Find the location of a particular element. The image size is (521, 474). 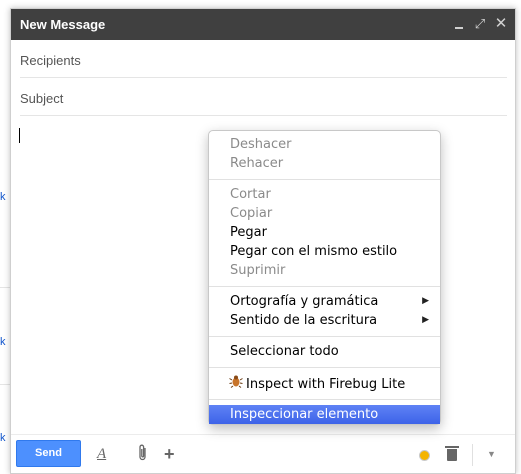

saved-indicator-icon is located at coordinates (425, 454).